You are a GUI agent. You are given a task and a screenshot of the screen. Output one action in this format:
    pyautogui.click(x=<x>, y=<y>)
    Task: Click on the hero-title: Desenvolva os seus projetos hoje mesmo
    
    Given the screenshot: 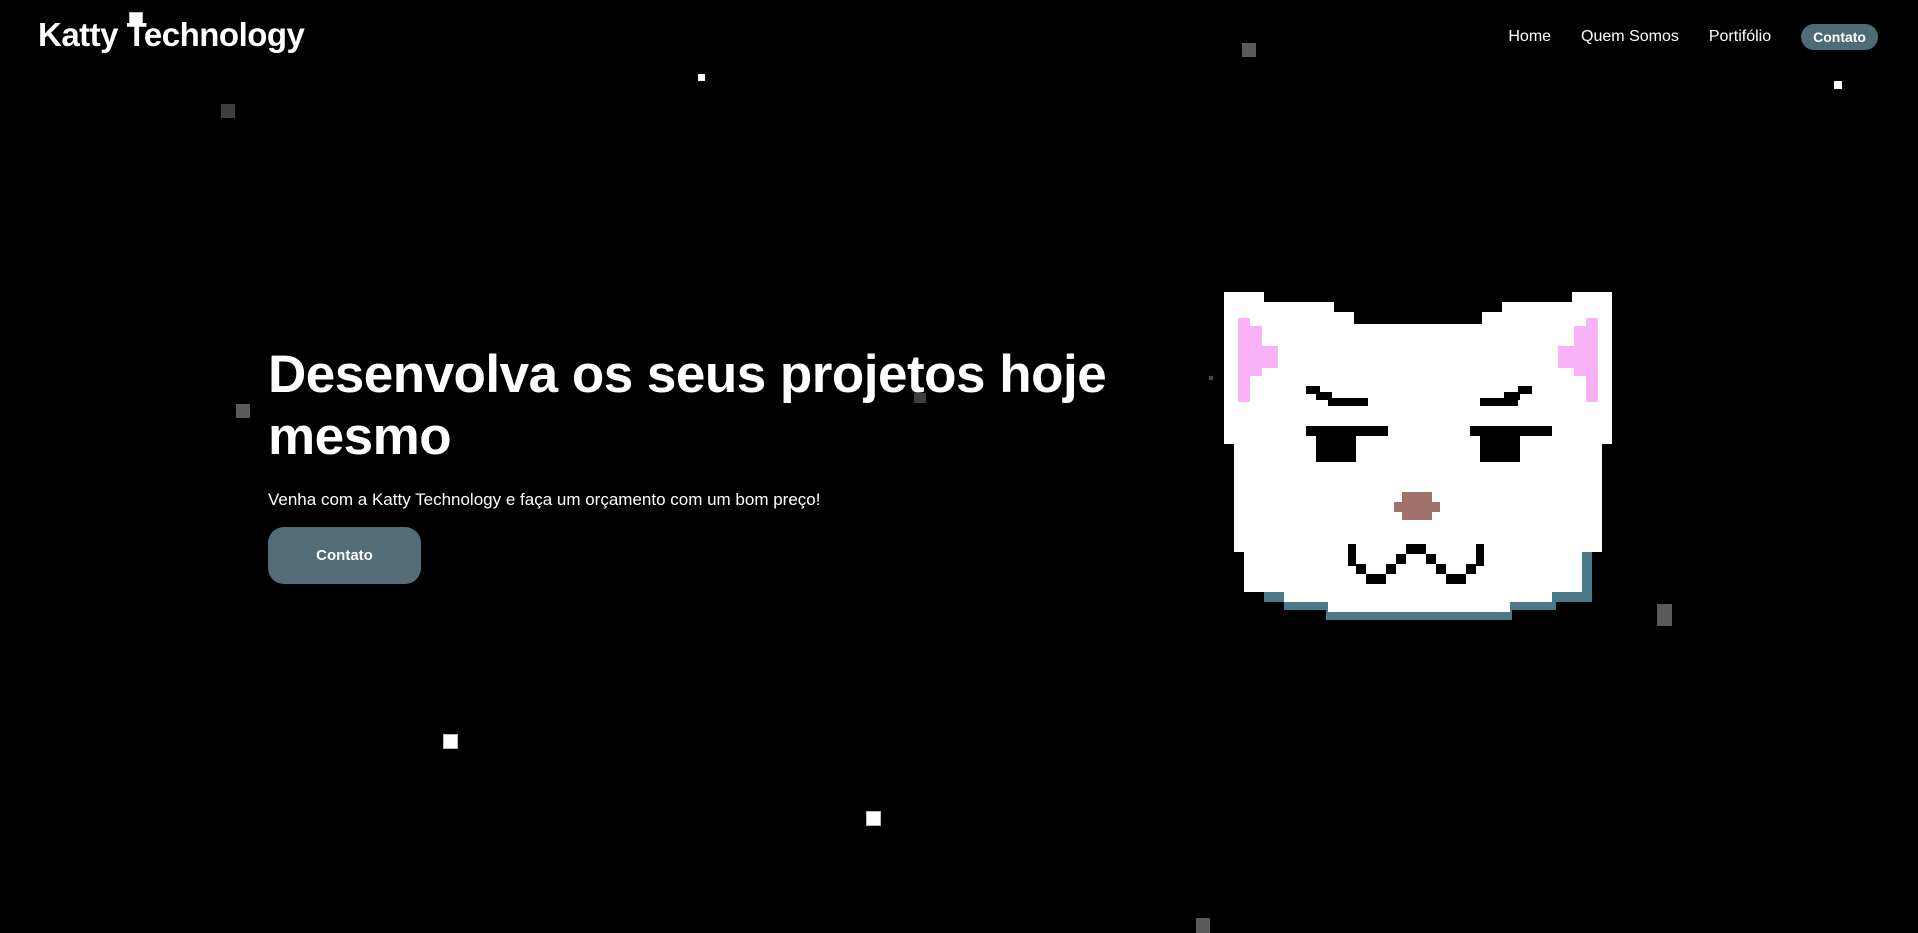 What is the action you would take?
    pyautogui.click(x=687, y=405)
    